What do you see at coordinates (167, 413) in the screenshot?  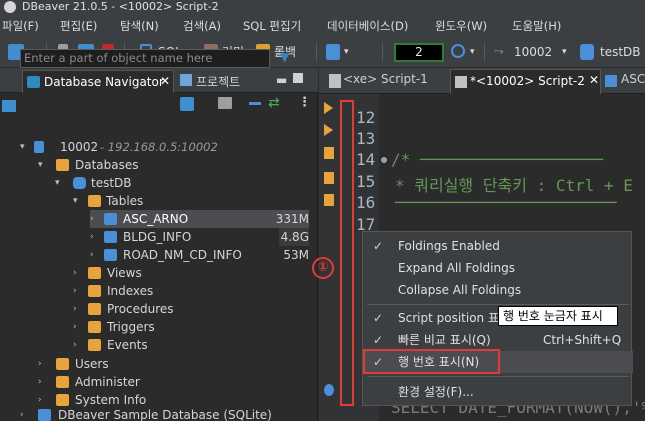 I see `tree-sample-database: › DBeaver Sample Database (SQLite)` at bounding box center [167, 413].